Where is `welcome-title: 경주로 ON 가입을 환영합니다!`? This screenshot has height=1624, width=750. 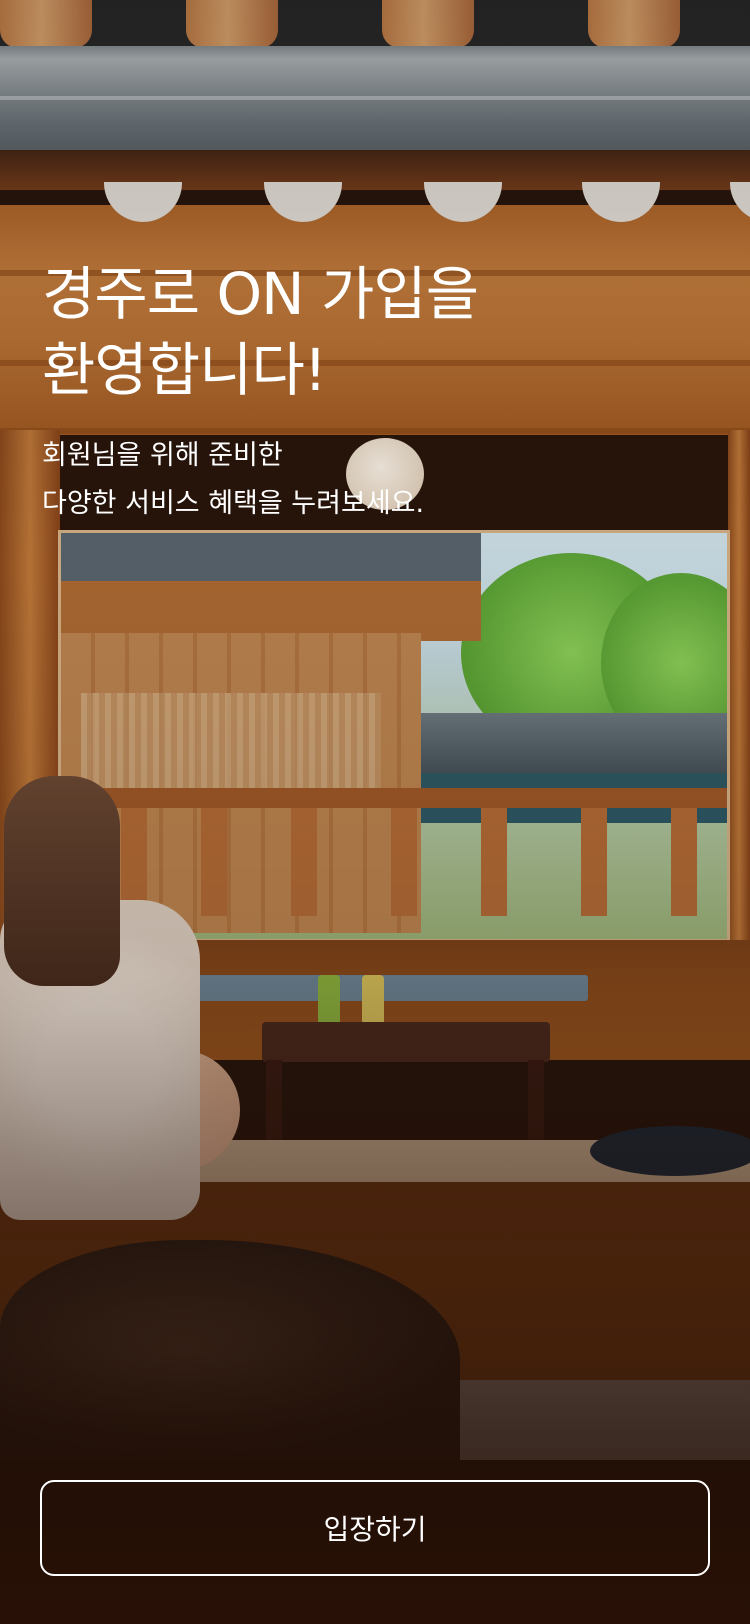
welcome-title: 경주로 ON 가입을 환영합니다! is located at coordinates (260, 332).